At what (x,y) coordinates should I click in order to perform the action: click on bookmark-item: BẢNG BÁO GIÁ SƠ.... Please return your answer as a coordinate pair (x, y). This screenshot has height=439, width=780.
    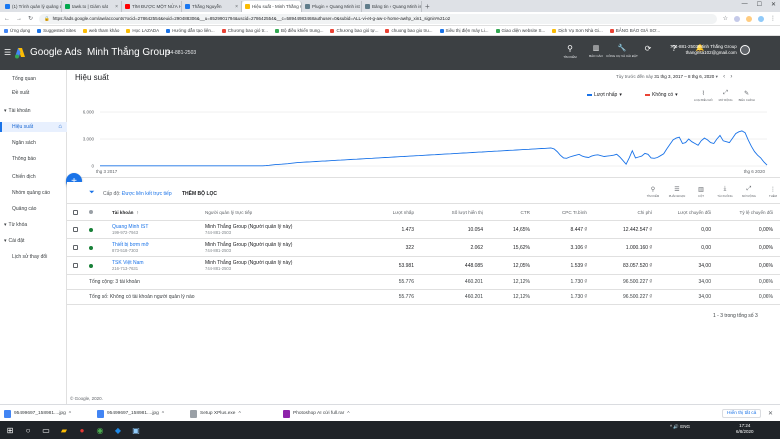
    Looking at the image, I should click on (634, 30).